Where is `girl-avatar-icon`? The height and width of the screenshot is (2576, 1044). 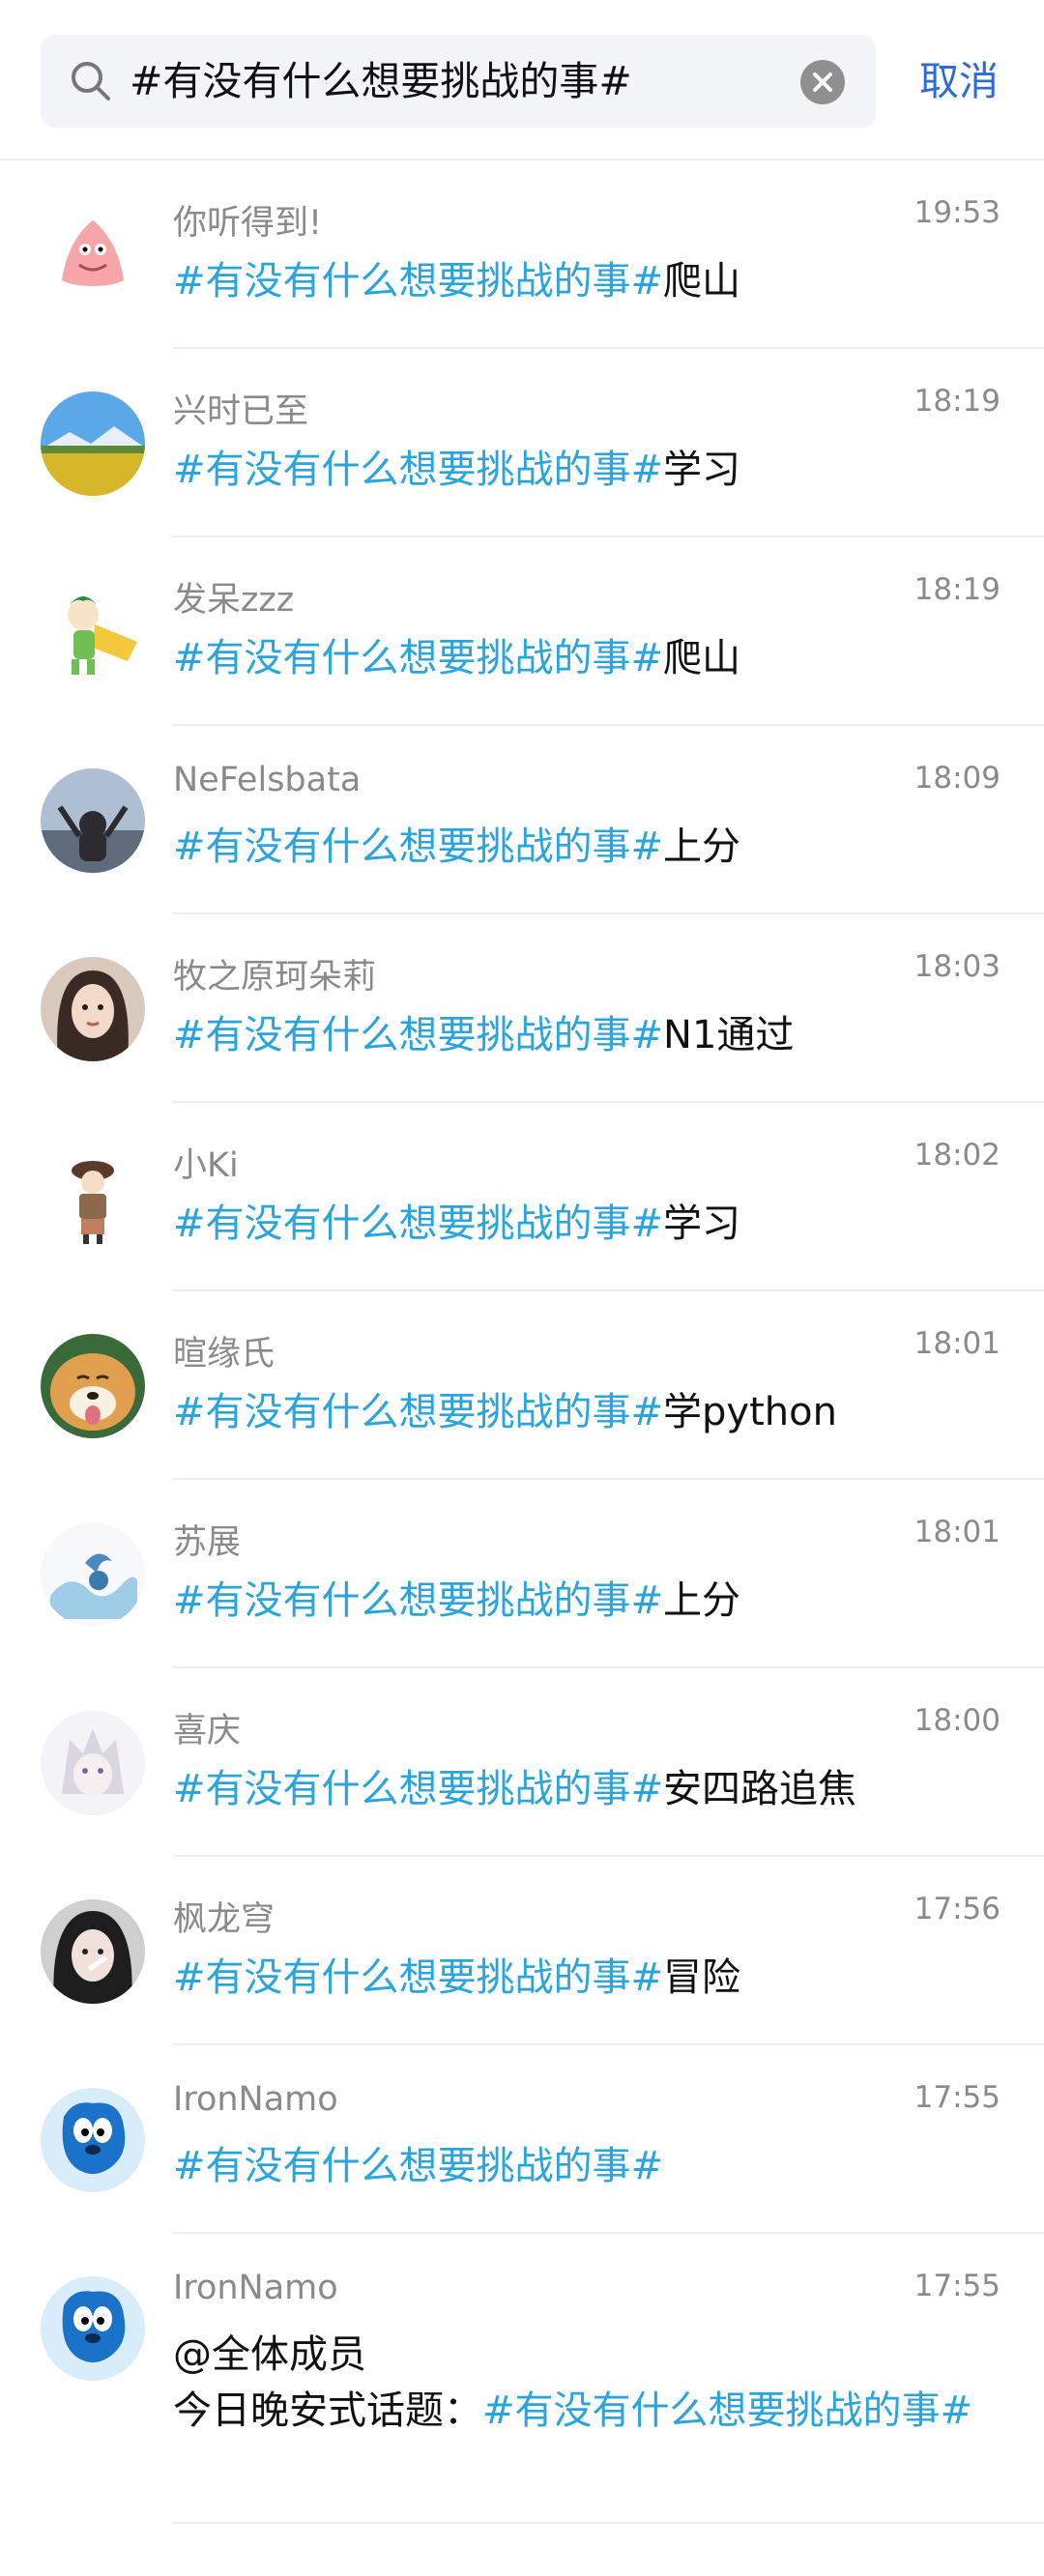 girl-avatar-icon is located at coordinates (93, 1009).